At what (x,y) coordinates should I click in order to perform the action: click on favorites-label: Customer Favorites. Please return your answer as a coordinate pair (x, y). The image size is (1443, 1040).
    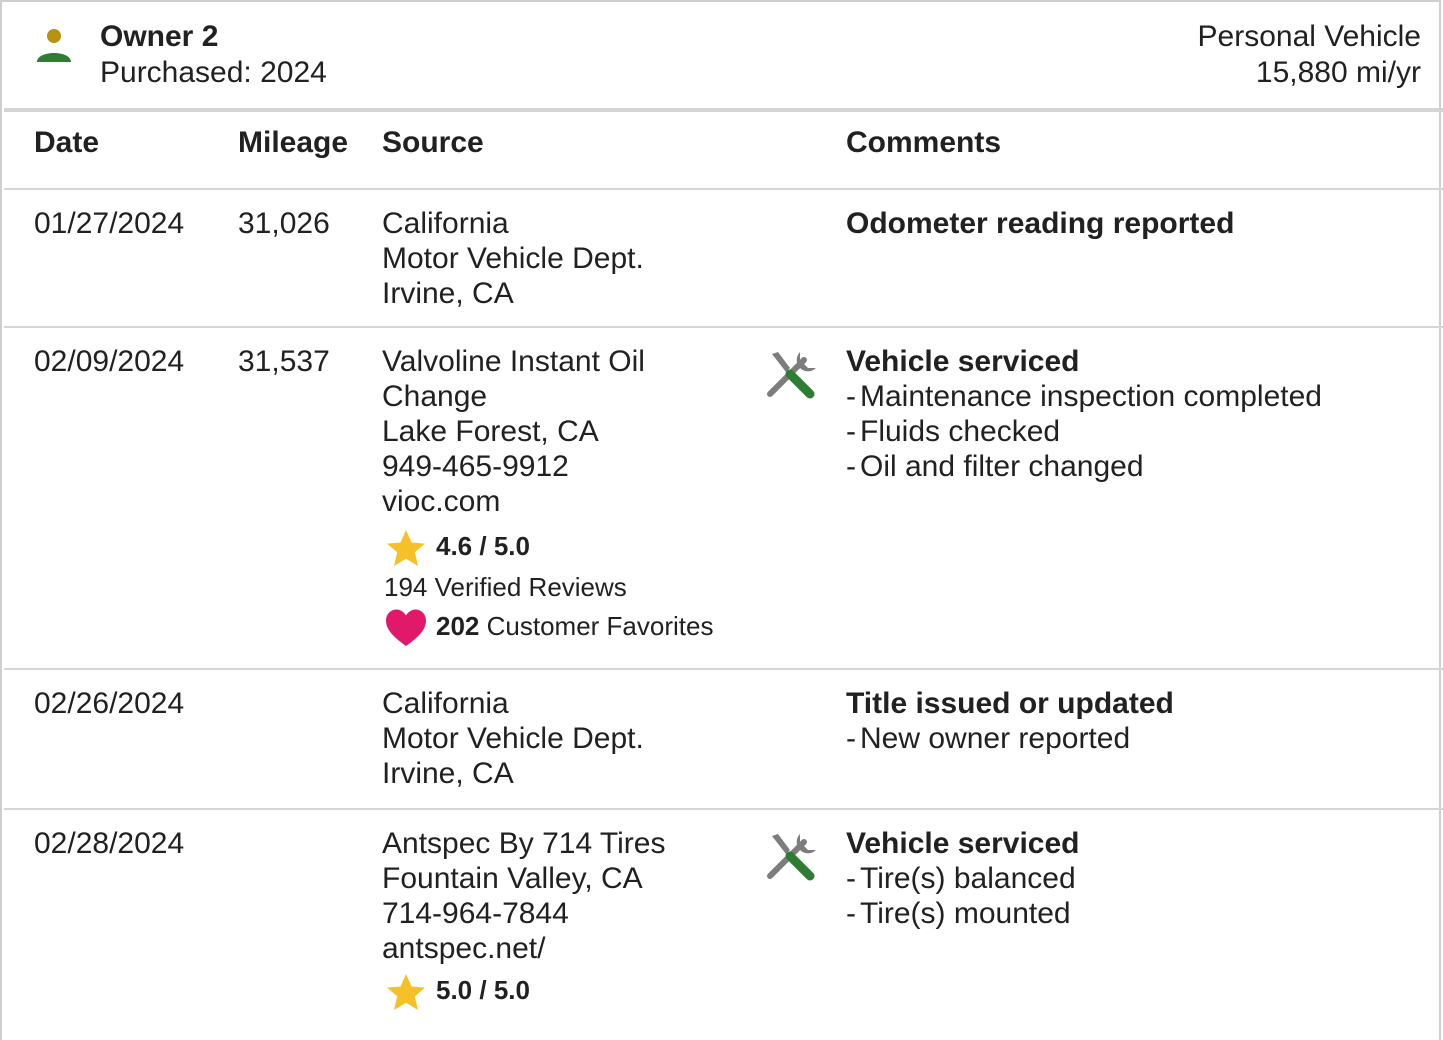
    Looking at the image, I should click on (596, 625).